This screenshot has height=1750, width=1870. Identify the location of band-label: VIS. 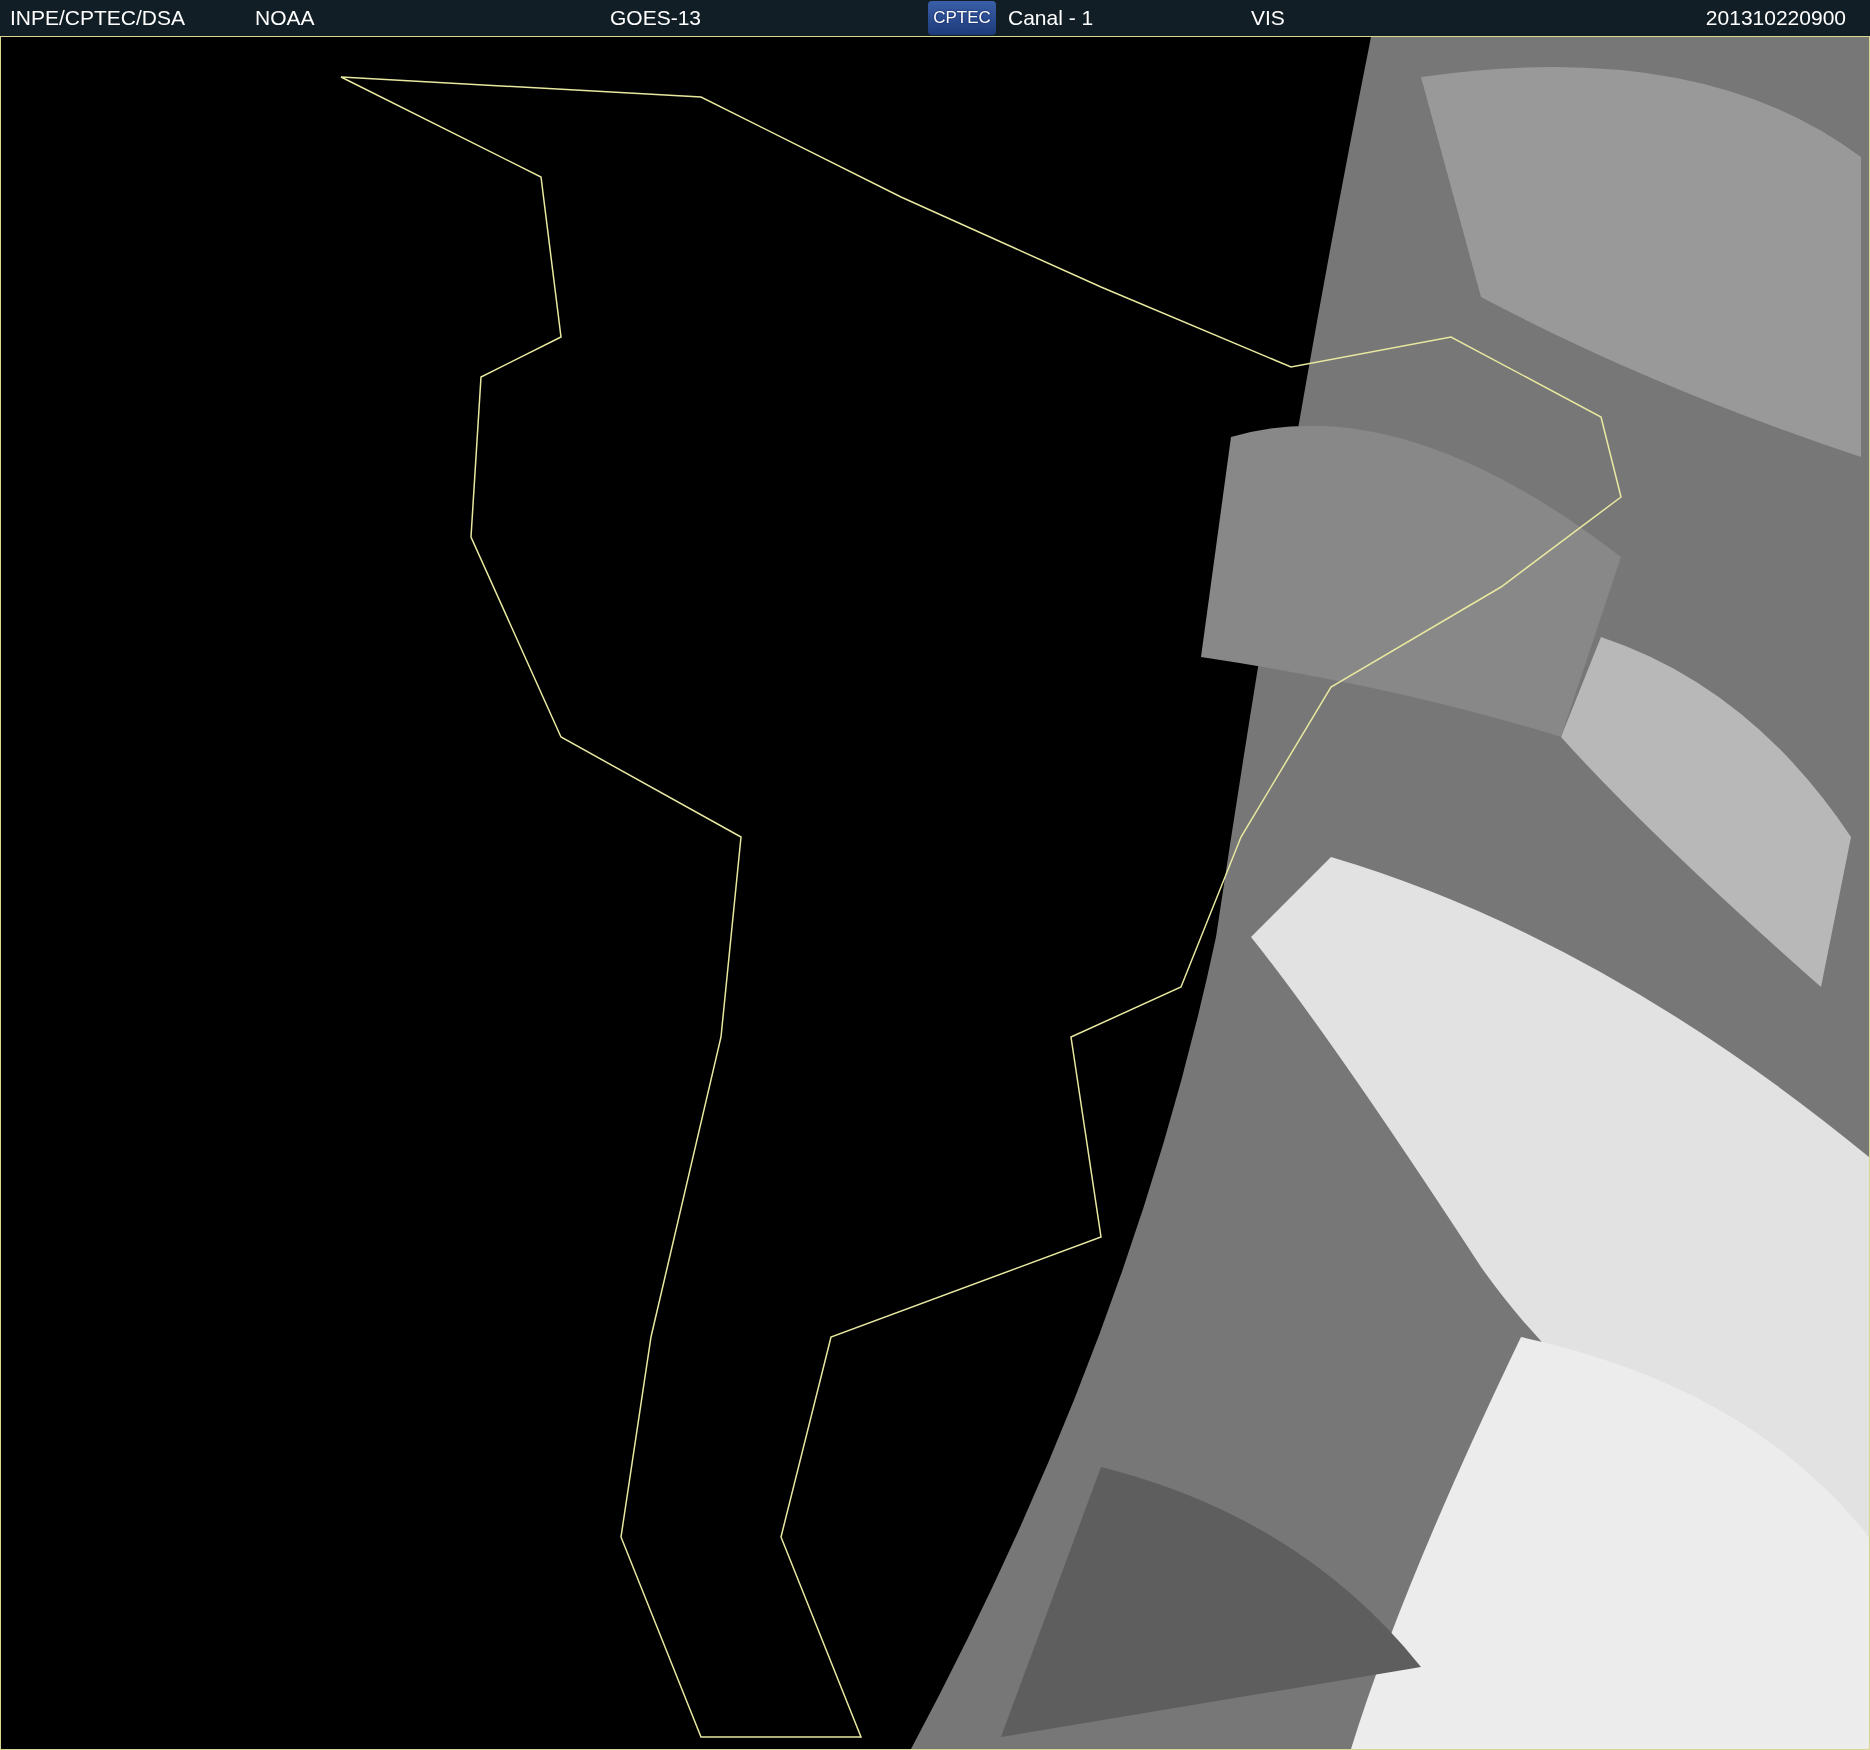
(1268, 18).